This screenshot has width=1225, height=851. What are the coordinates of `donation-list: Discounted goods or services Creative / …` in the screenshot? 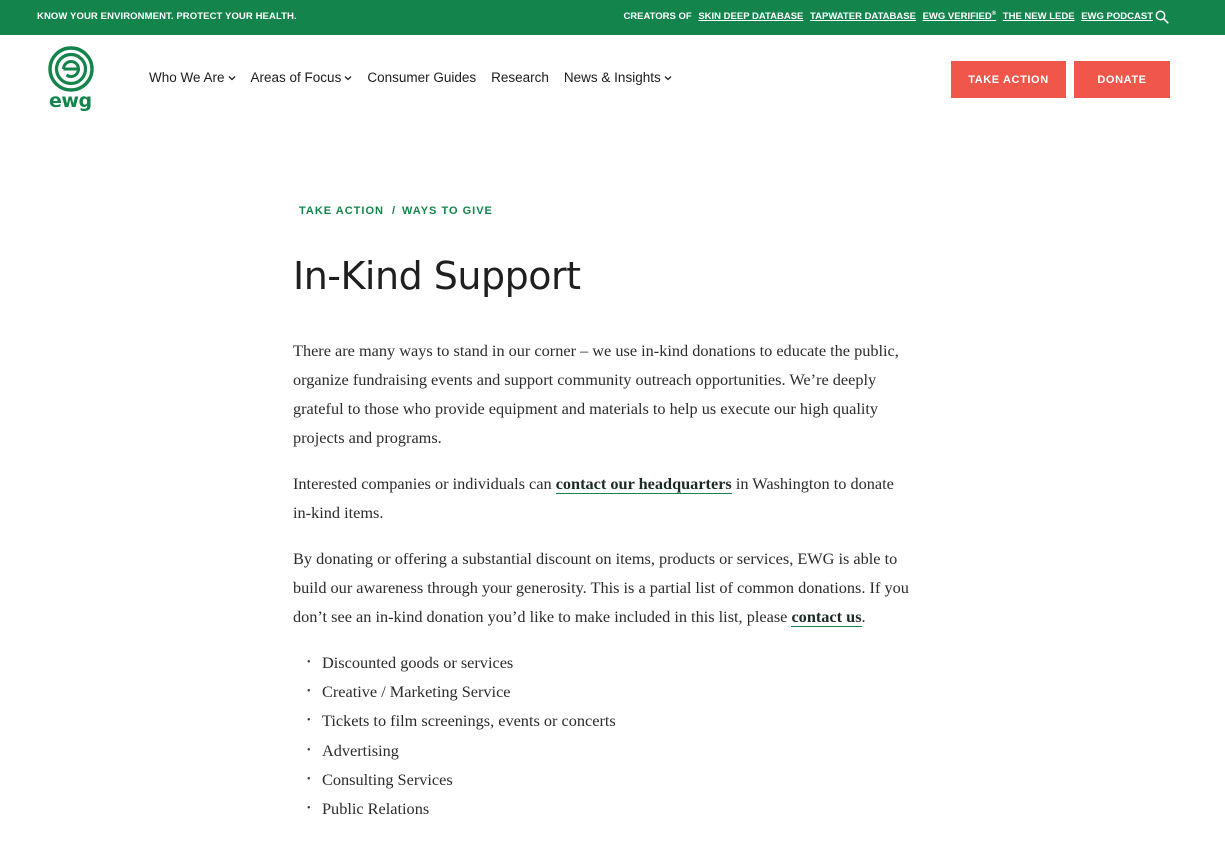 It's located at (604, 735).